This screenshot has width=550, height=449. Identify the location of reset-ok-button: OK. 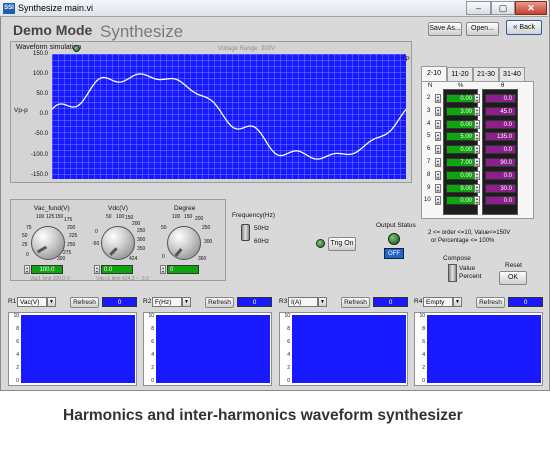
(513, 278).